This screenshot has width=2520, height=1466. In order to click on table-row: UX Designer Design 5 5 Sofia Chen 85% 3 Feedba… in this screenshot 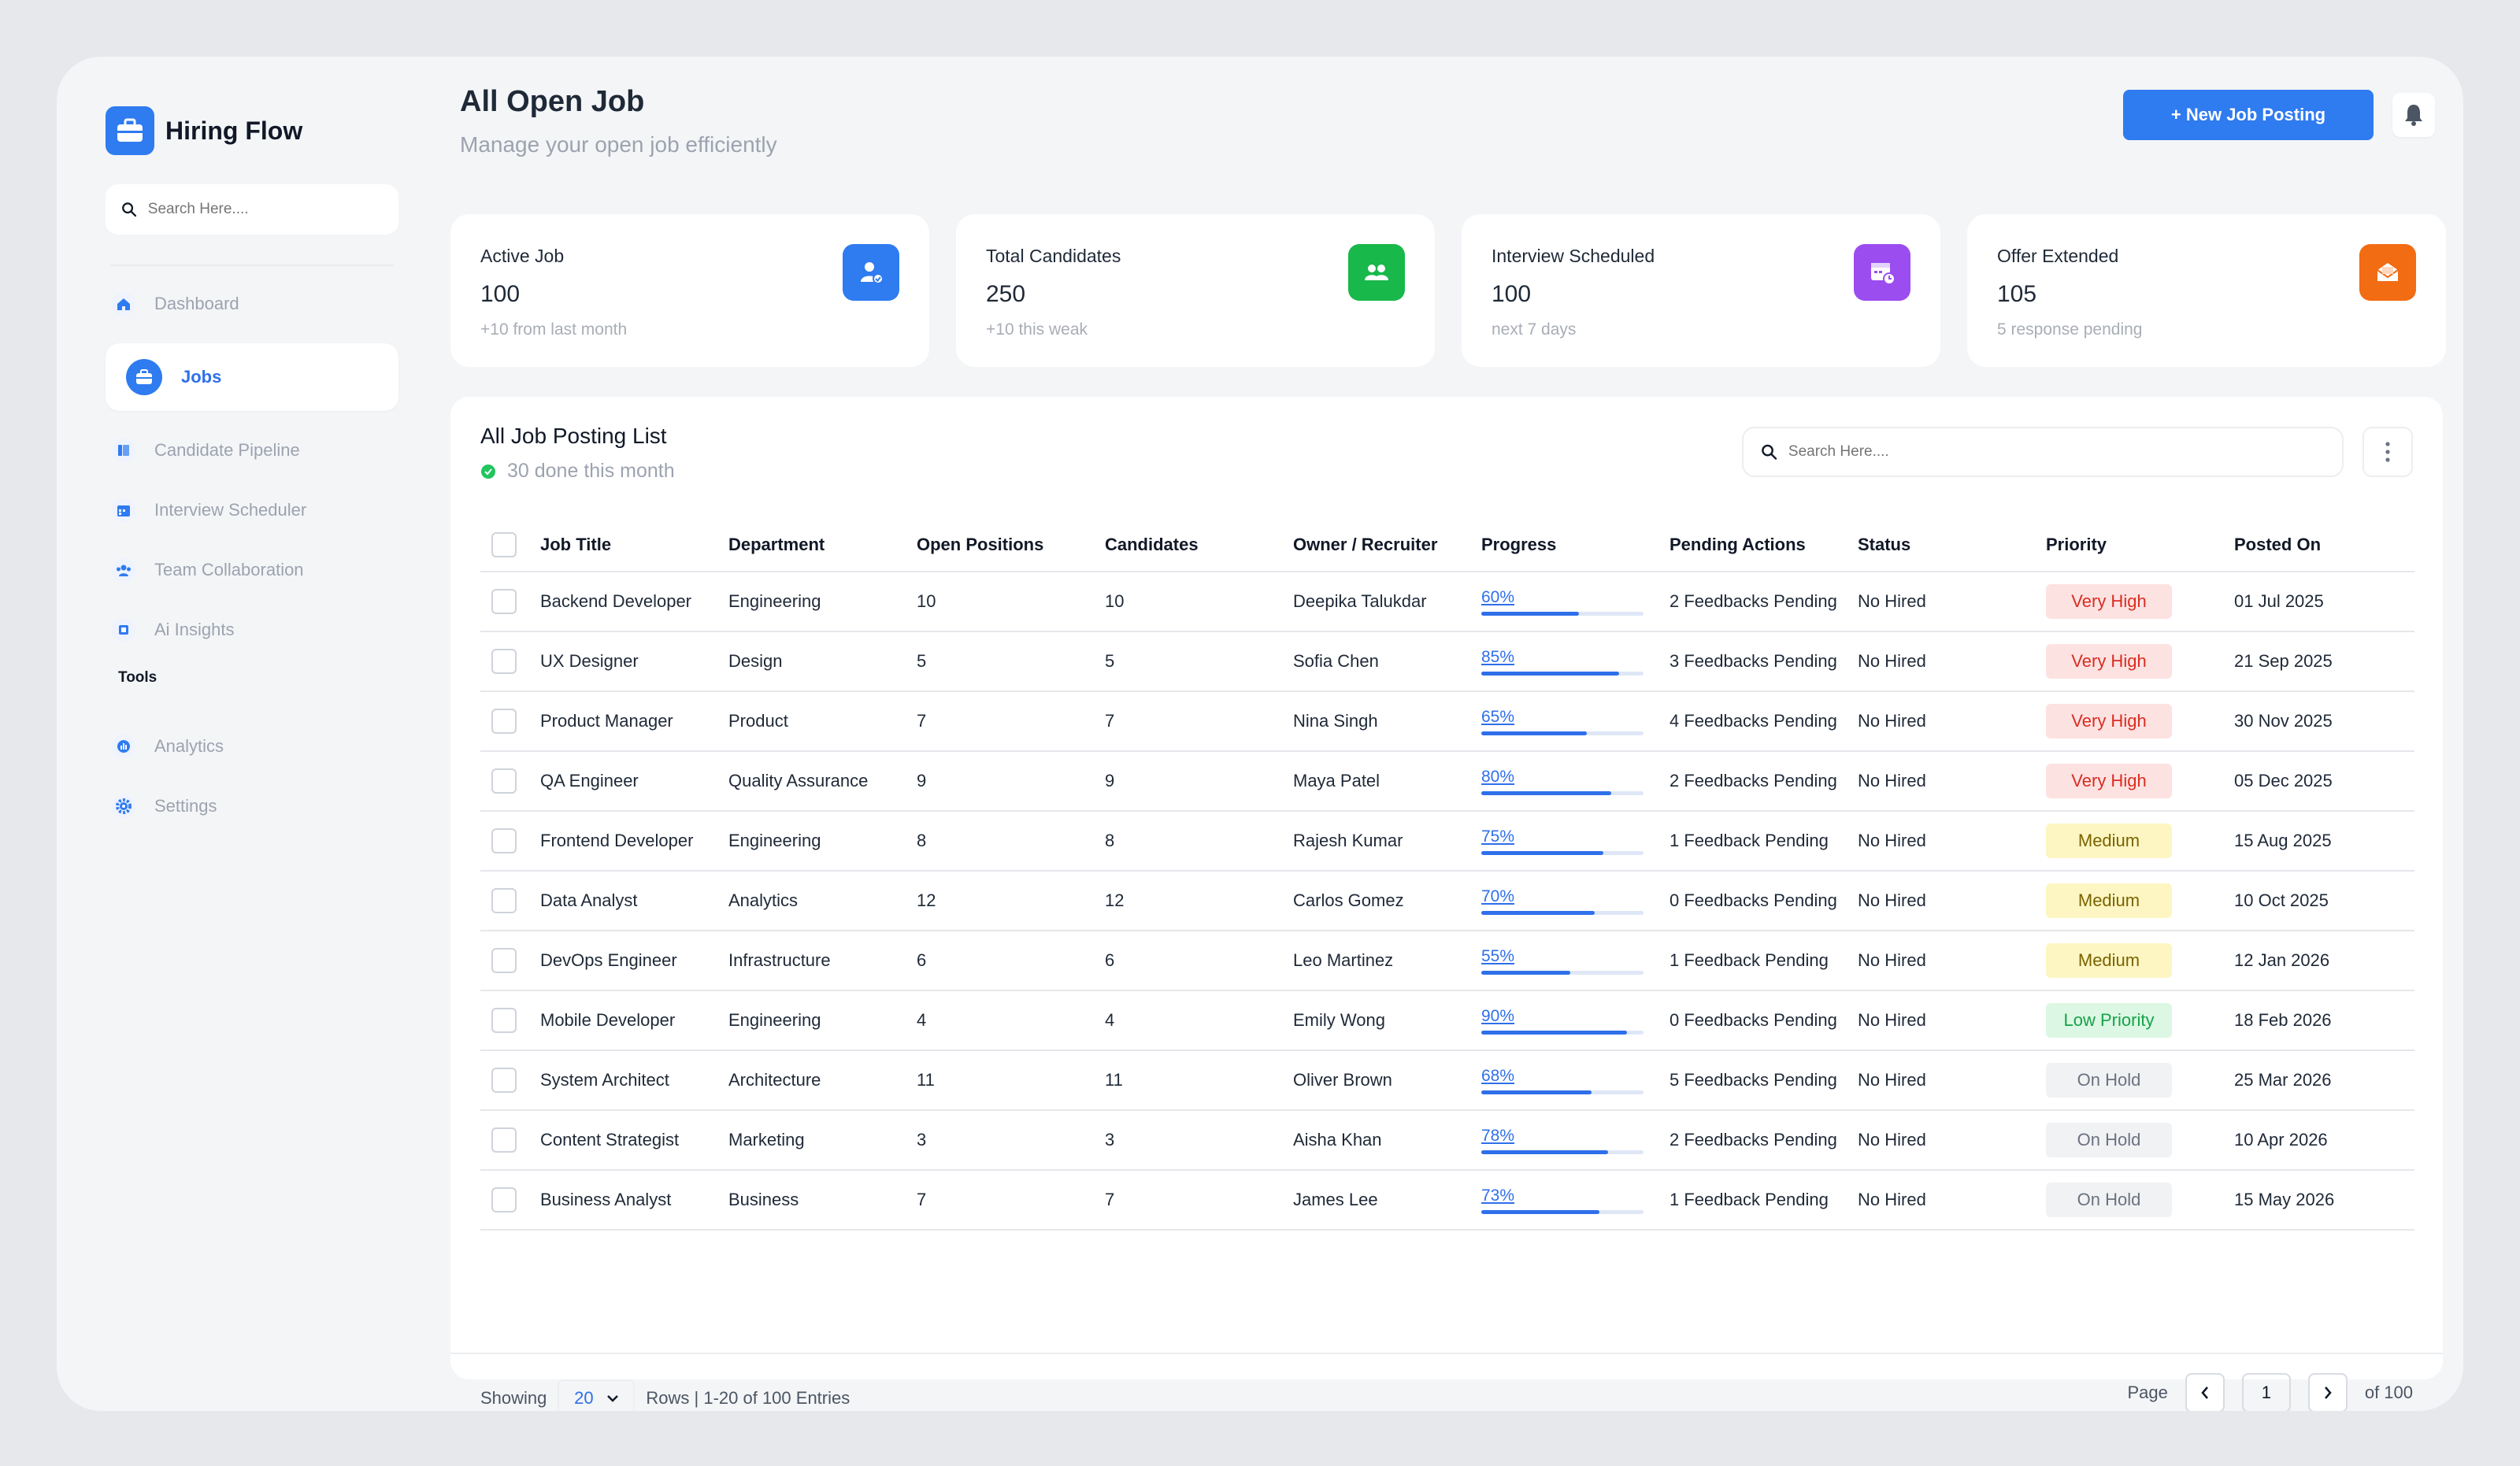, I will do `click(1447, 661)`.